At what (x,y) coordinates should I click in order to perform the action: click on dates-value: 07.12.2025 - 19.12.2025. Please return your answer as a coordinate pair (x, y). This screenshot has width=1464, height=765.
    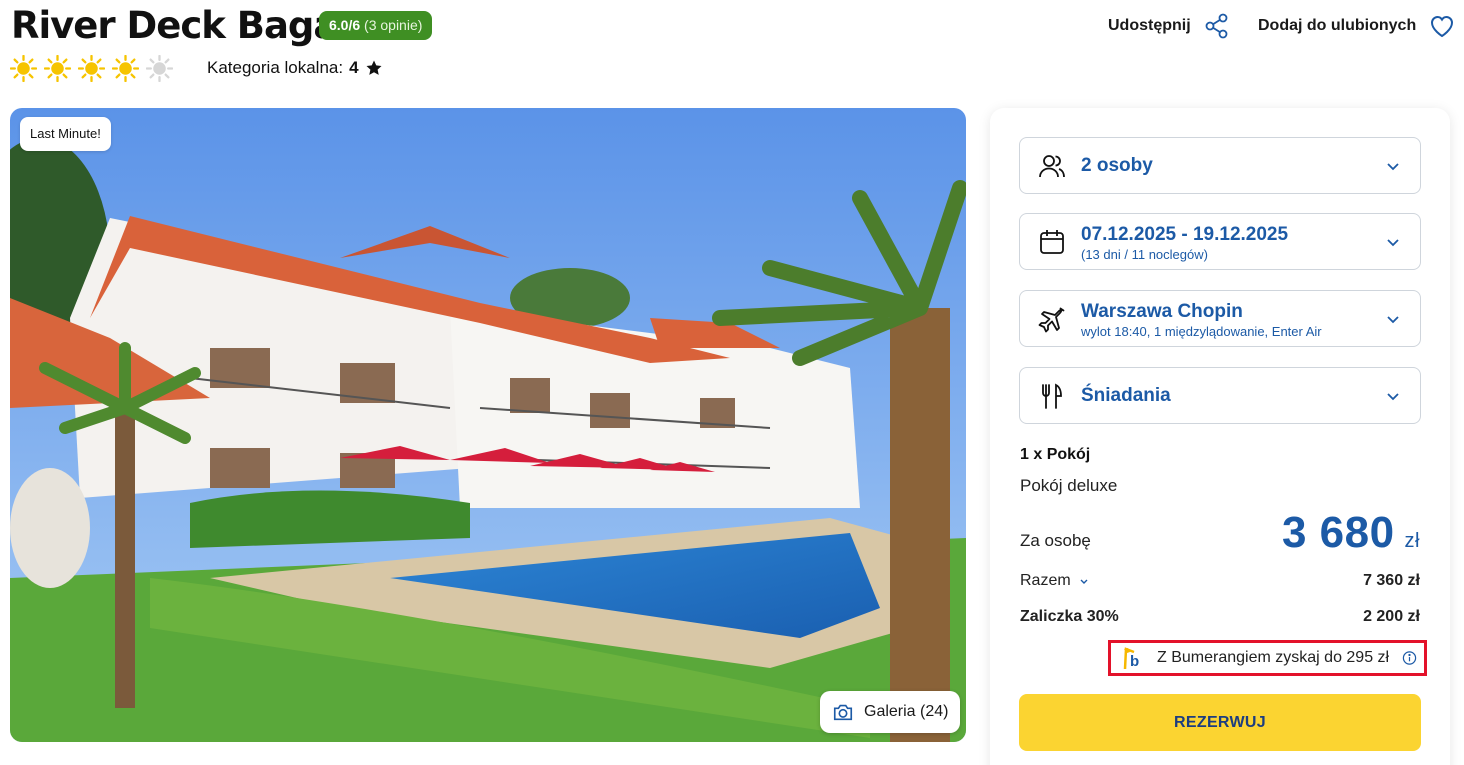
    Looking at the image, I should click on (1185, 234).